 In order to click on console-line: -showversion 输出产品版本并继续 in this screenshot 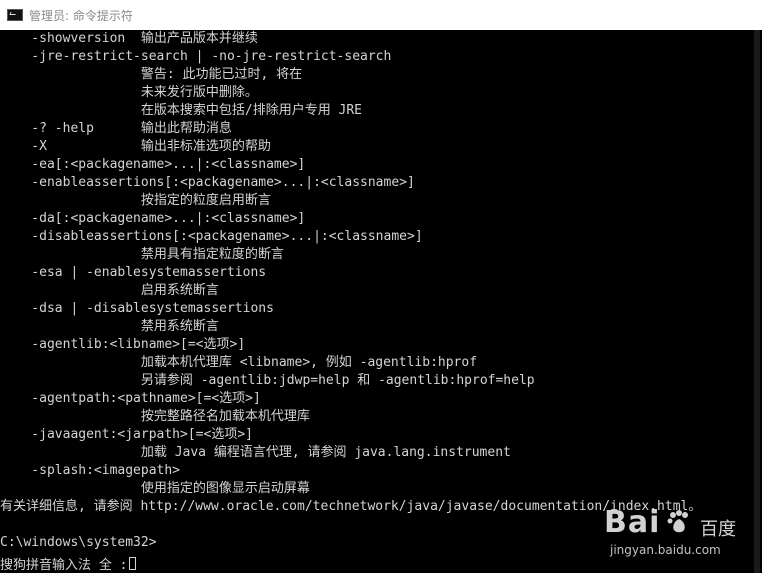, I will do `click(129, 38)`.